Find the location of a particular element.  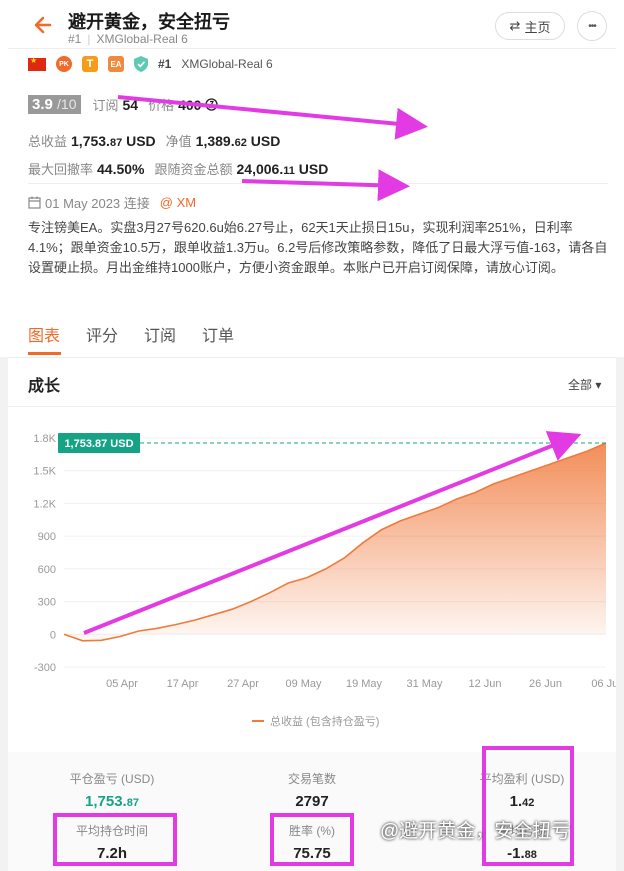

price-value: 400 is located at coordinates (190, 104).